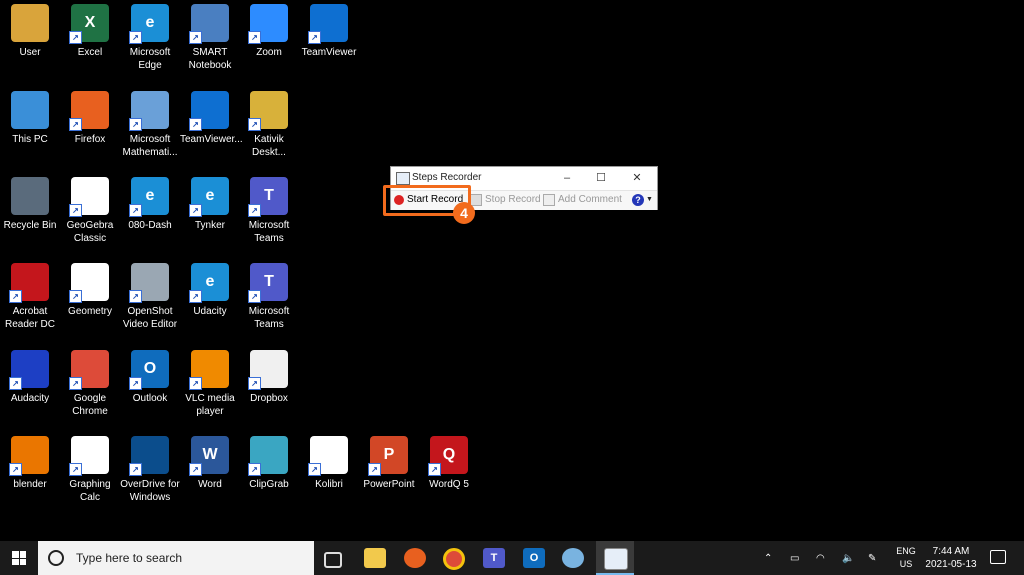 This screenshot has height=575, width=1024. Describe the element at coordinates (150, 59) in the screenshot. I see `desktop-icon-label: Microsoft Edge` at that location.